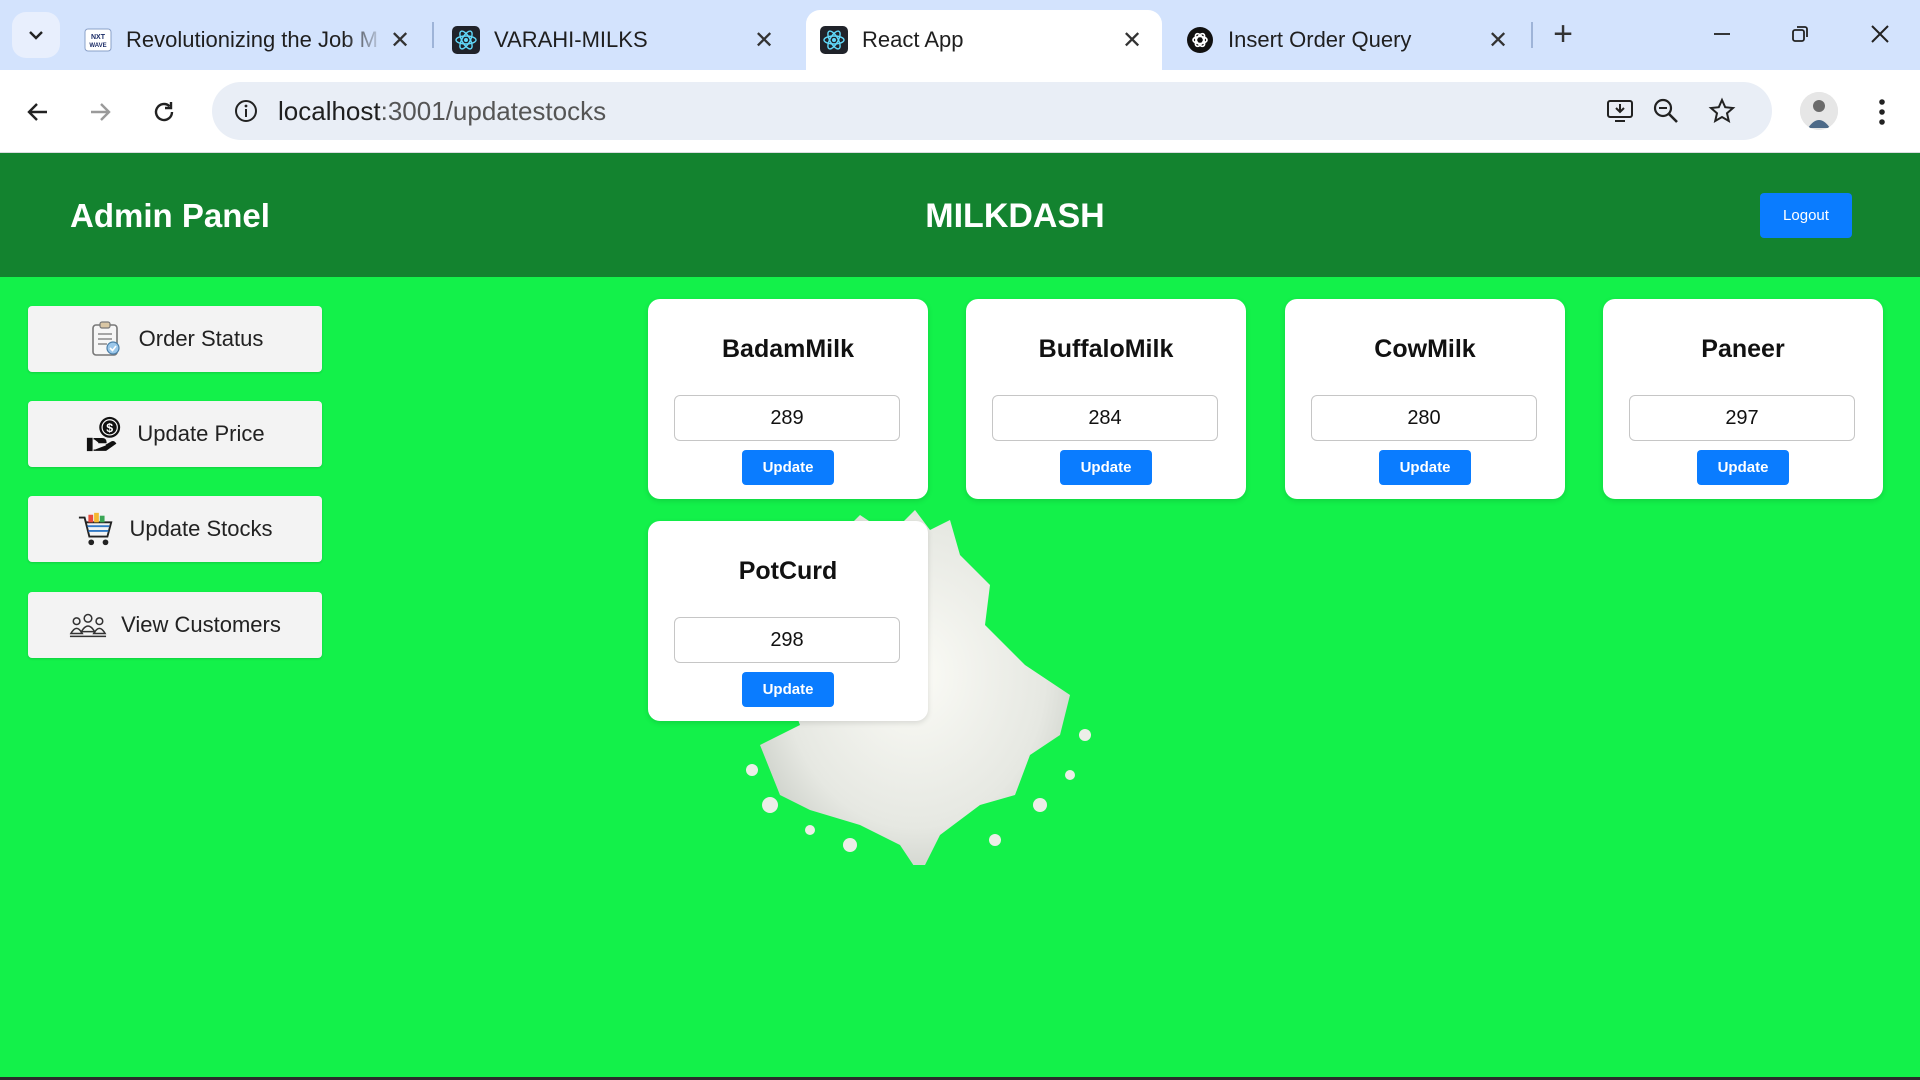 The width and height of the screenshot is (1920, 1080). I want to click on product-card-buffalomilk: BuffaloMilk Update, so click(1106, 399).